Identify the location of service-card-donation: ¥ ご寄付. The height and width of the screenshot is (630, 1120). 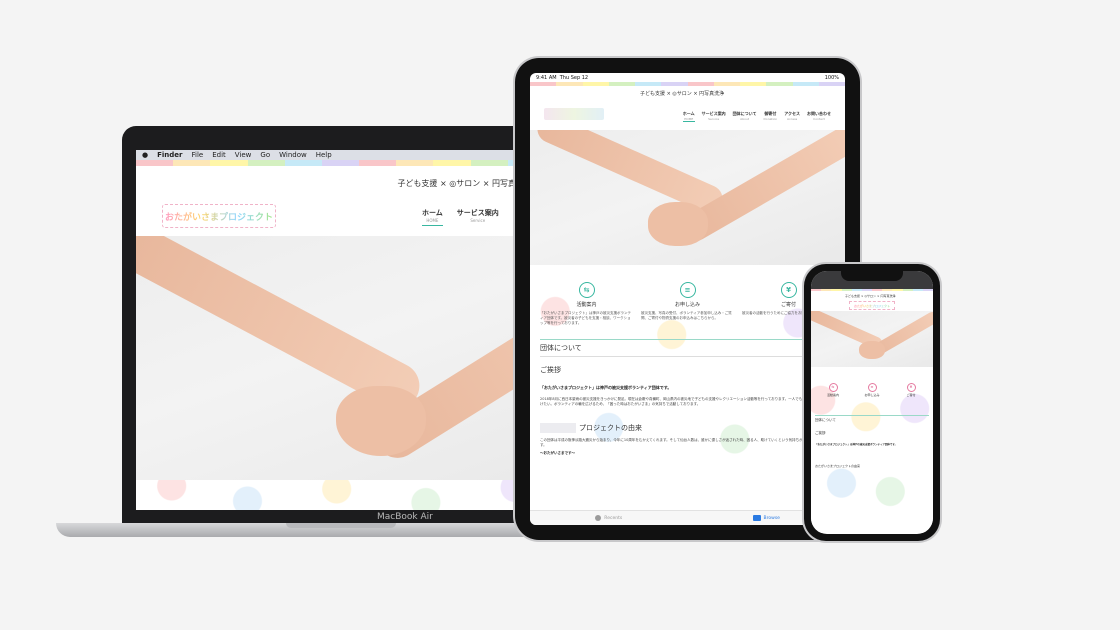
(911, 385).